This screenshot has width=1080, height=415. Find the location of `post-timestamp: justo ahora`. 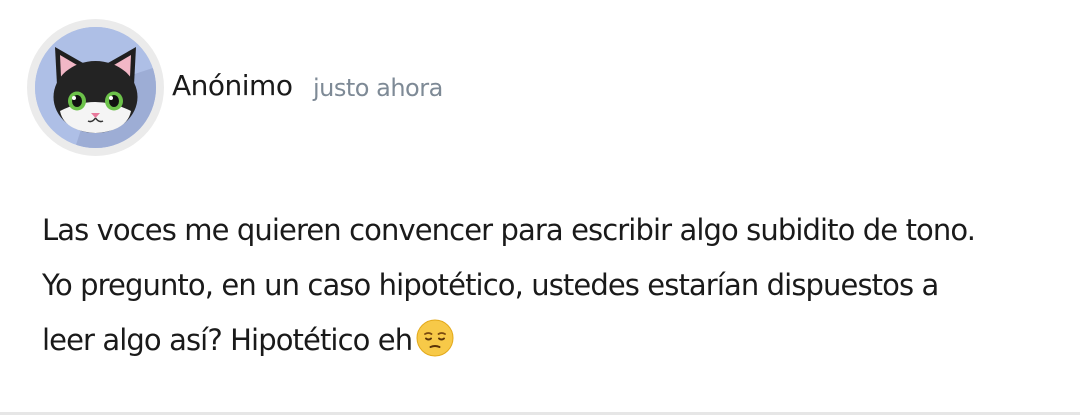

post-timestamp: justo ahora is located at coordinates (378, 88).